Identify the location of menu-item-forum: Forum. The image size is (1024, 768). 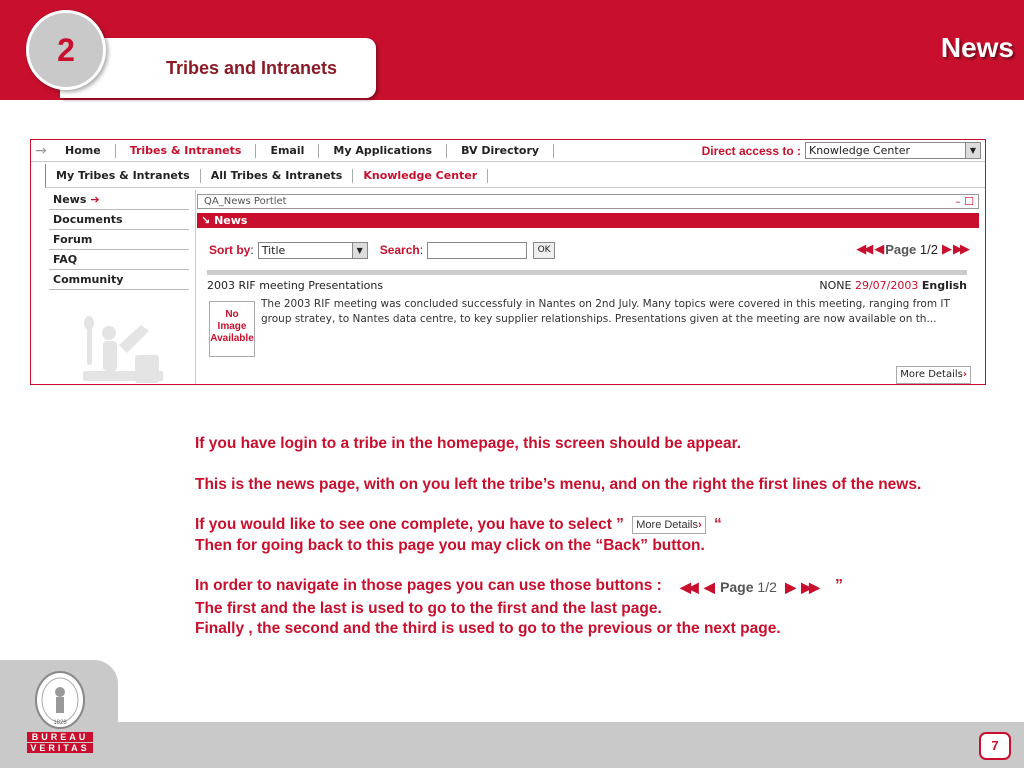
(119, 240).